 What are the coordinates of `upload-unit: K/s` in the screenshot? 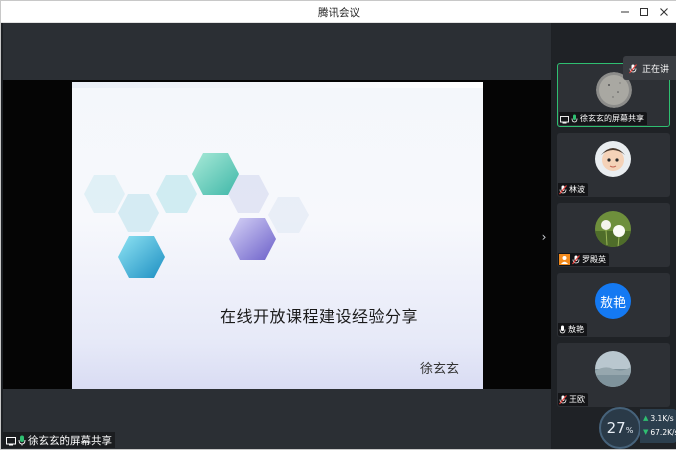 It's located at (668, 418).